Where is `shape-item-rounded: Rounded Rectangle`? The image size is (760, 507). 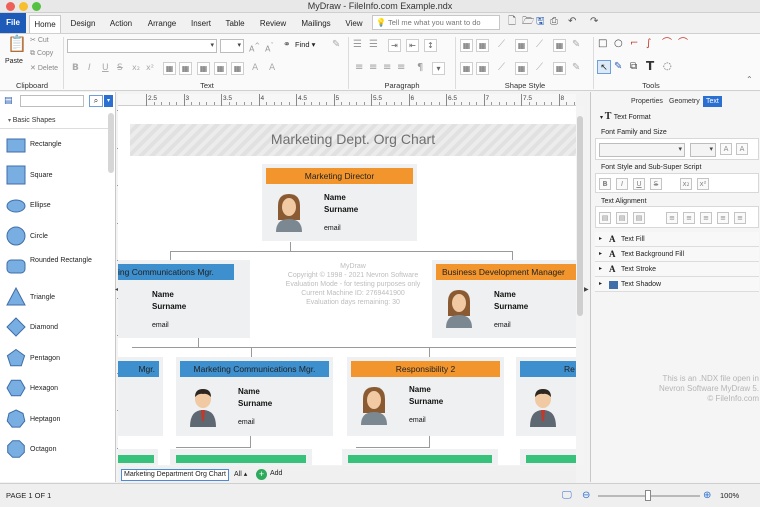
shape-item-rounded: Rounded Rectangle is located at coordinates (56, 268).